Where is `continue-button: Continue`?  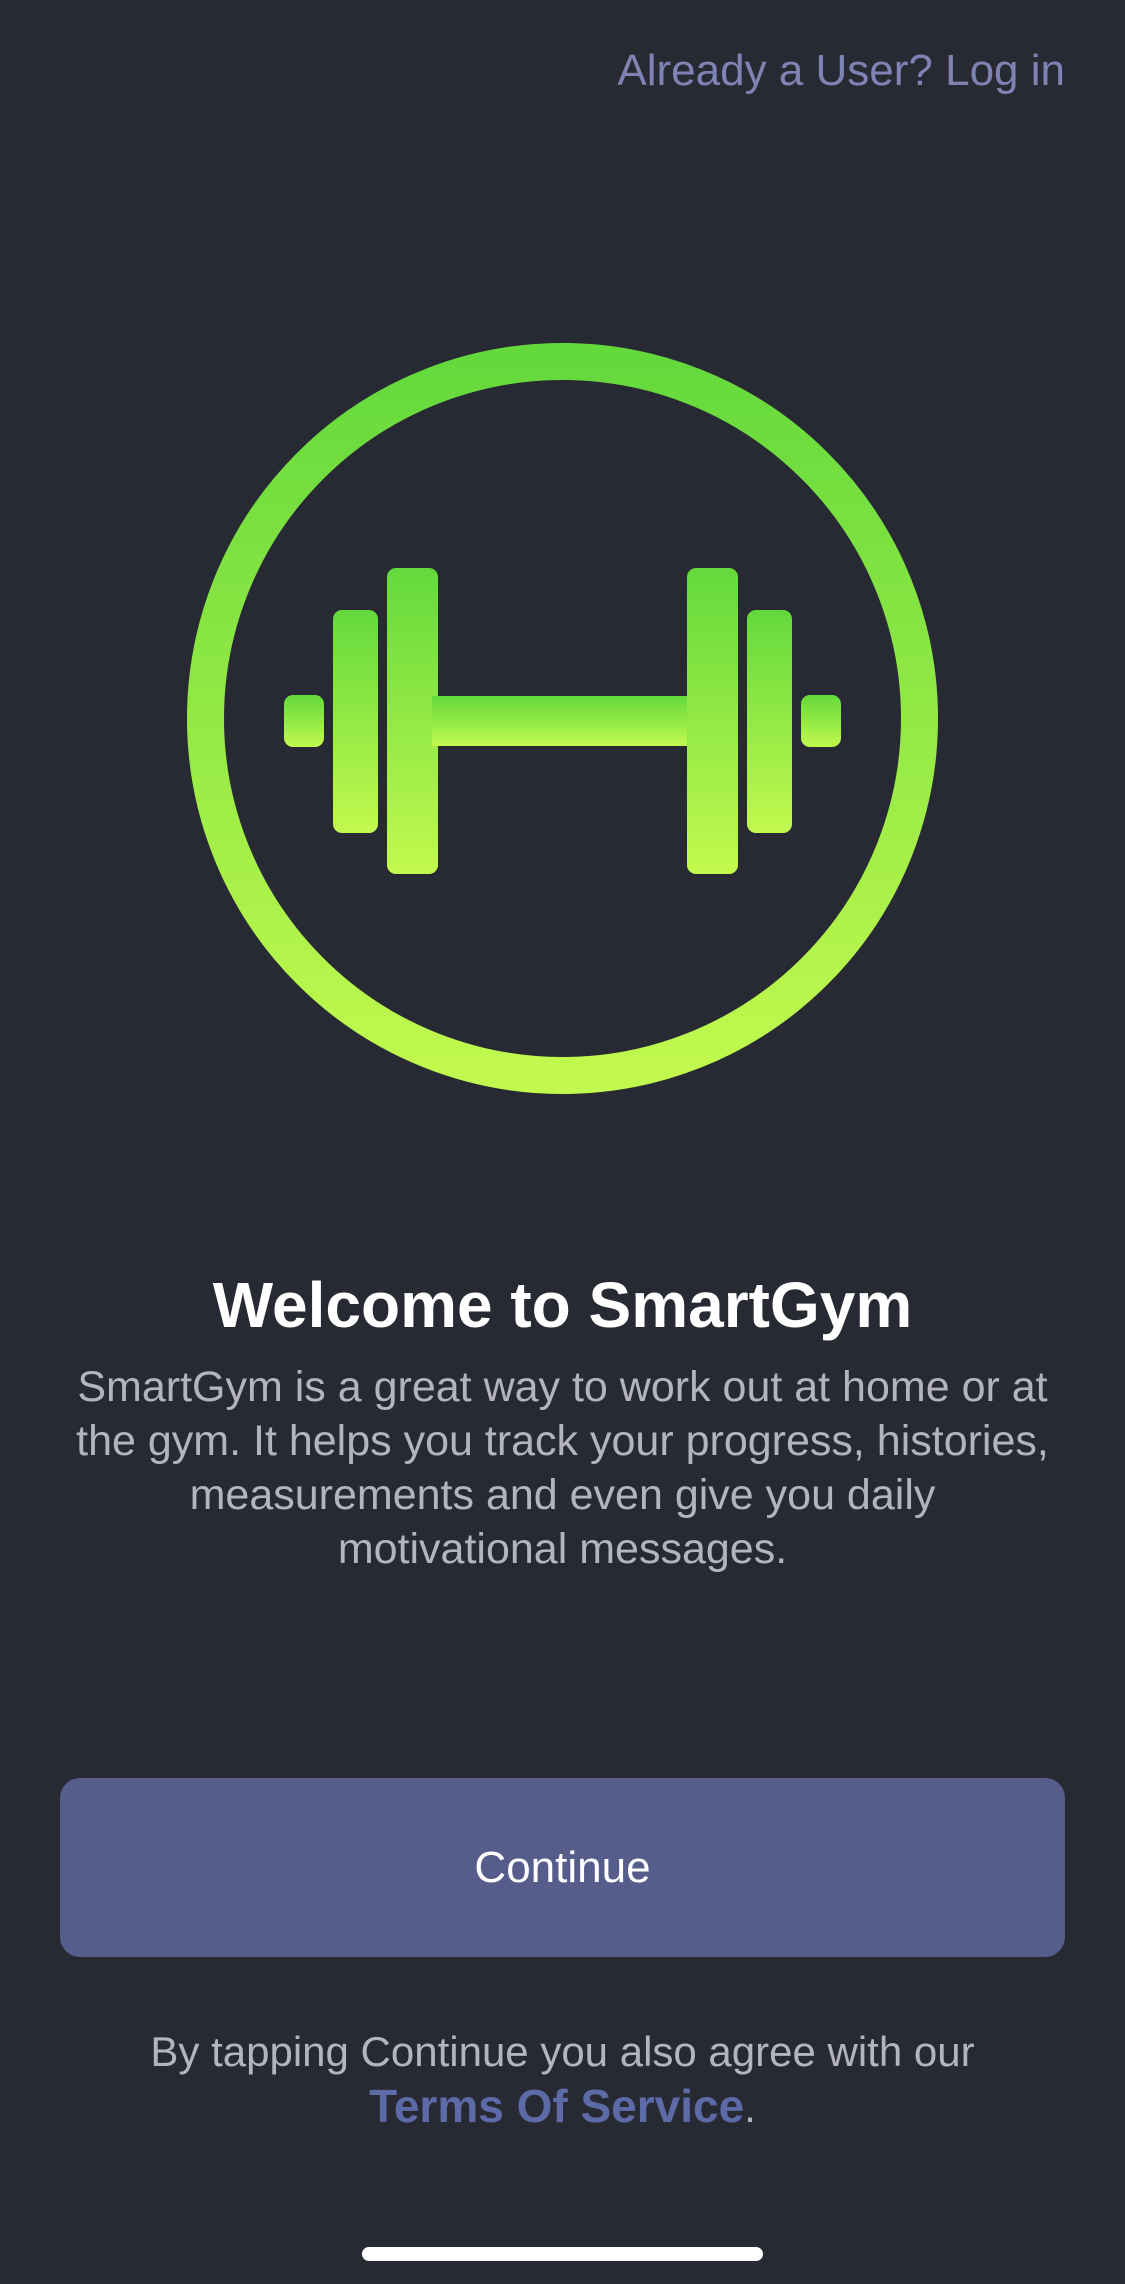 continue-button: Continue is located at coordinates (562, 1867).